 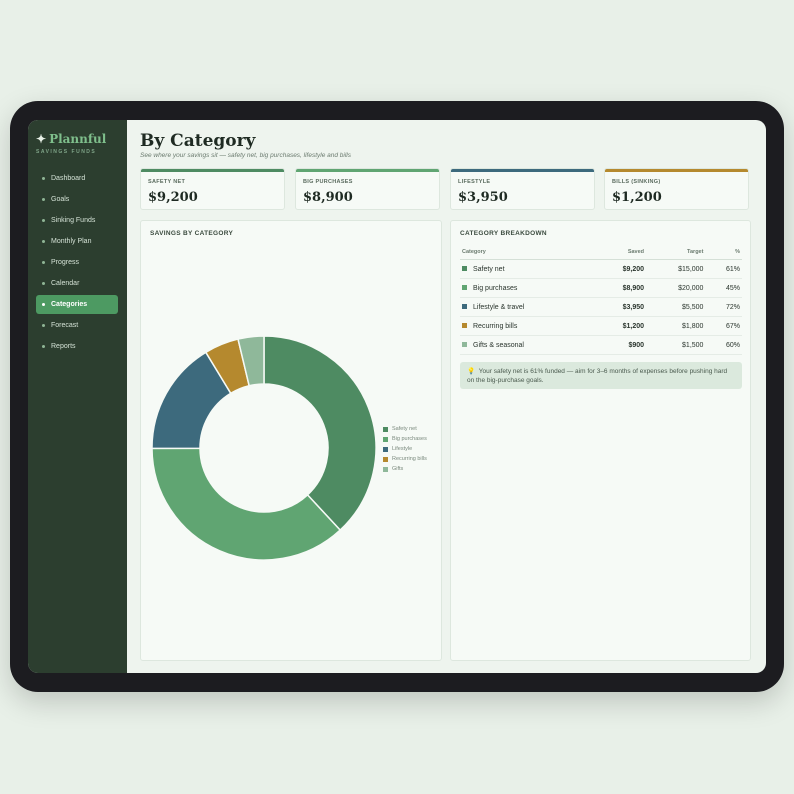 What do you see at coordinates (192, 233) in the screenshot?
I see `panel-title: SAVINGS BY CATEGORY` at bounding box center [192, 233].